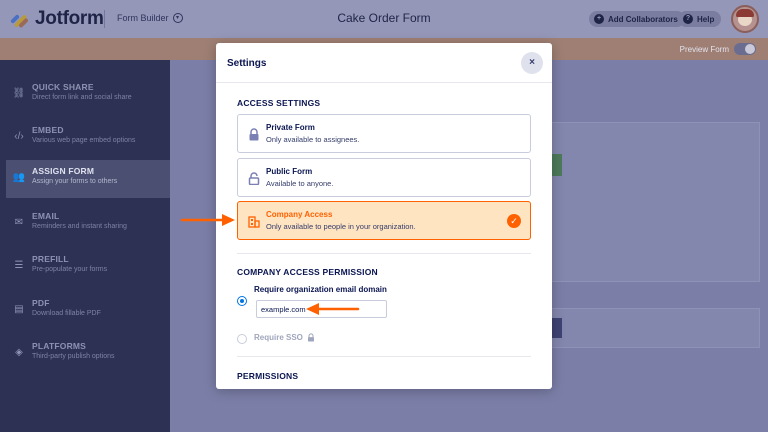 The width and height of the screenshot is (768, 432). I want to click on require-sso-radio, so click(242, 339).